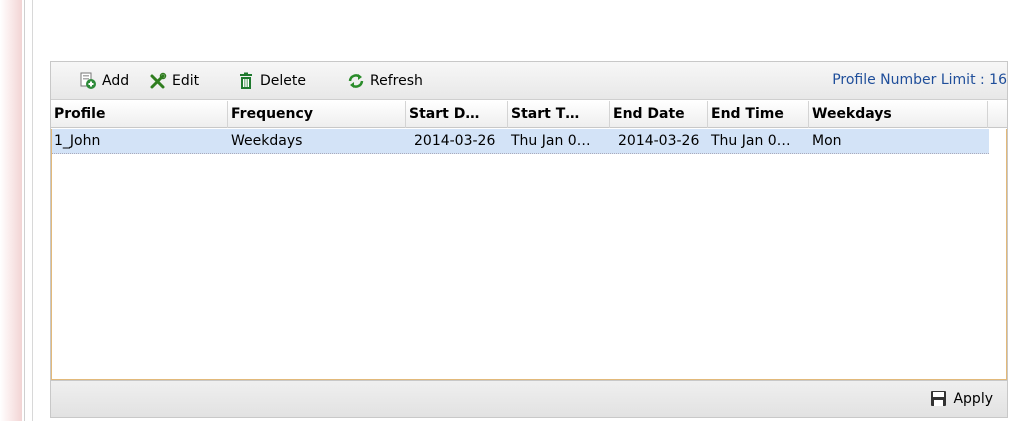 The height and width of the screenshot is (421, 1028). Describe the element at coordinates (317, 114) in the screenshot. I see `column-header-frequency: Frequency` at that location.